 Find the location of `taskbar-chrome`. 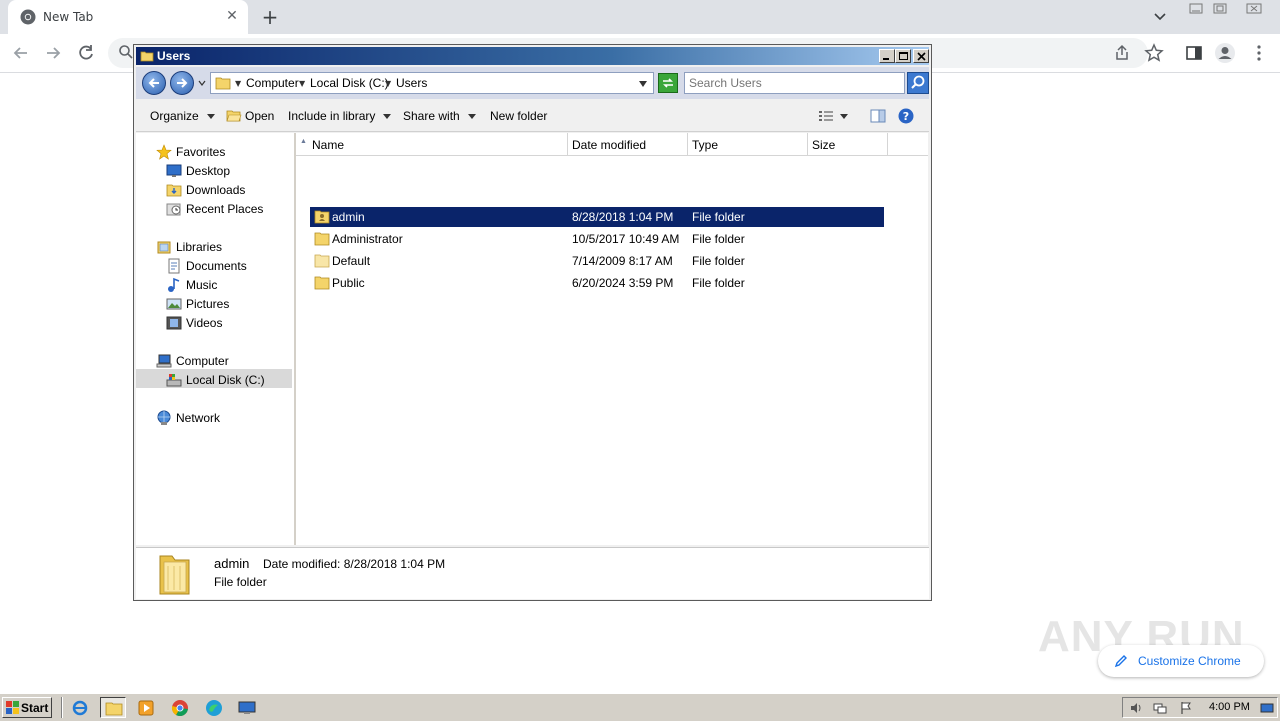

taskbar-chrome is located at coordinates (180, 707).